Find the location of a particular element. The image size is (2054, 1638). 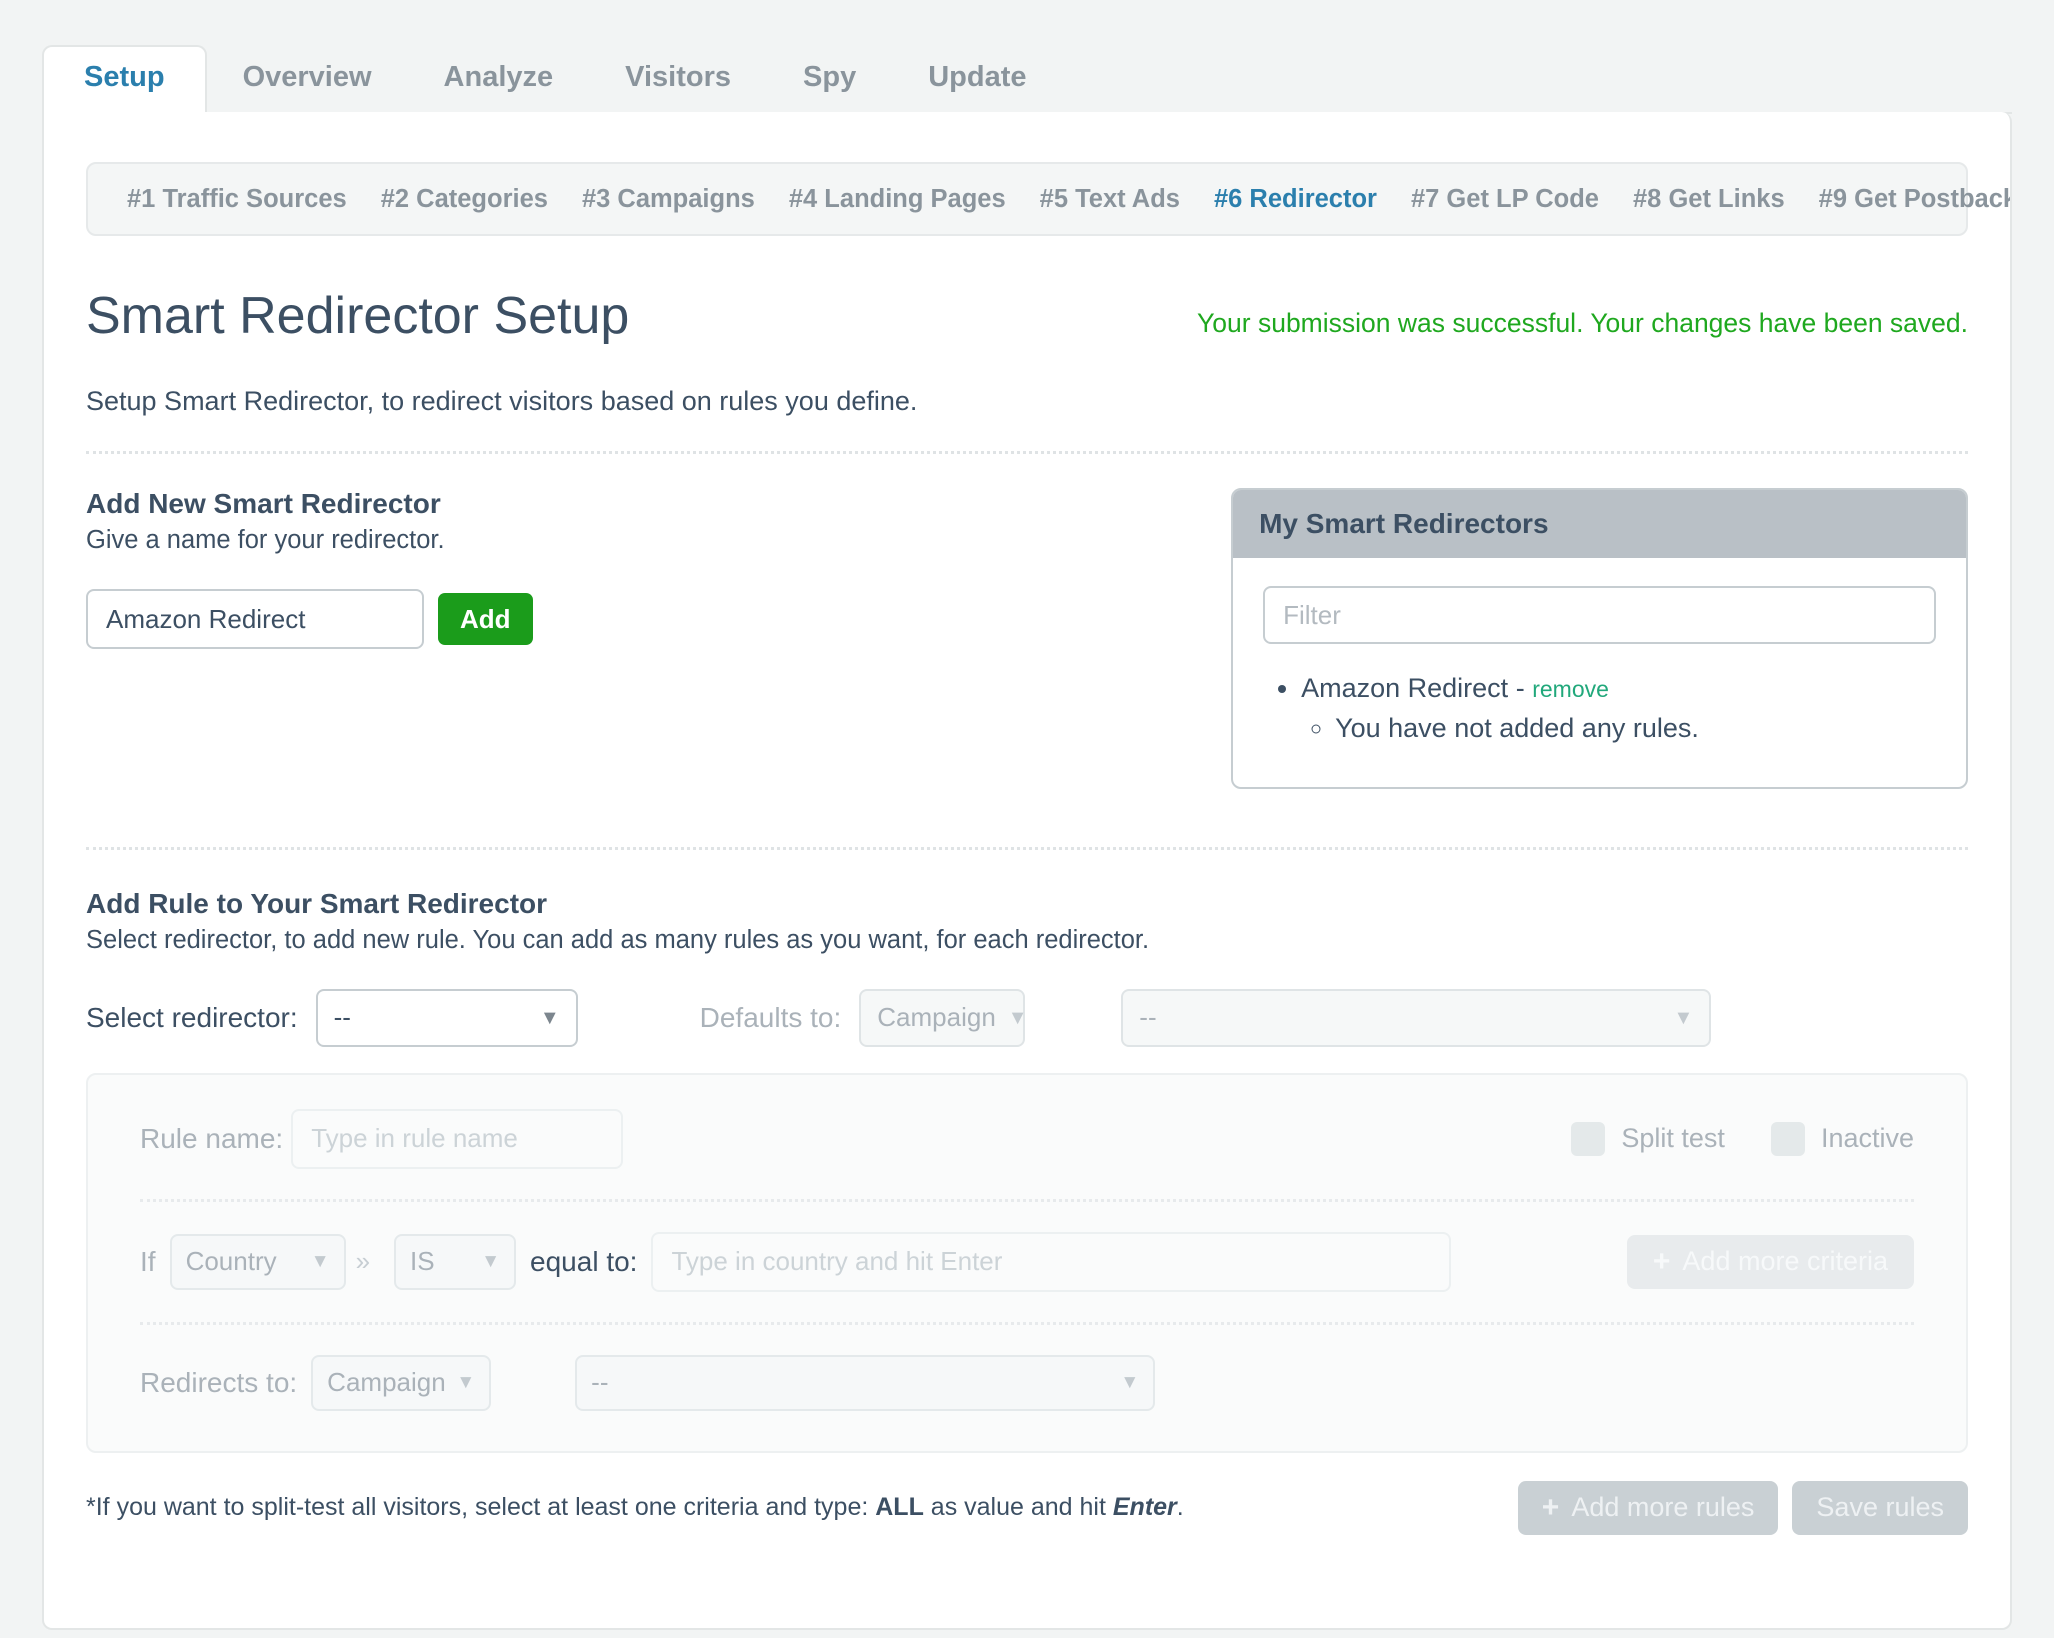

subnav-item-redirector: #6 Redirector is located at coordinates (1295, 199).